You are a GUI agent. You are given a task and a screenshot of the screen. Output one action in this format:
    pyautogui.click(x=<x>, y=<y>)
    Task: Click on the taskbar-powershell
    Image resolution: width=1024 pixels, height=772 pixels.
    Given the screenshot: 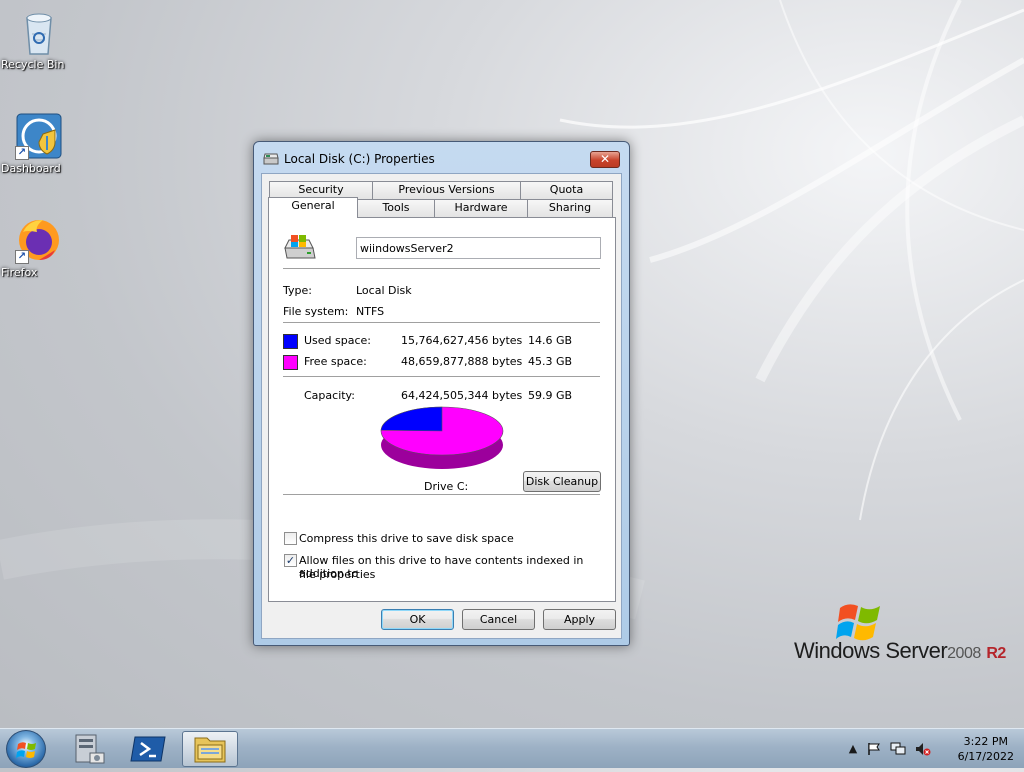 What is the action you would take?
    pyautogui.click(x=149, y=749)
    